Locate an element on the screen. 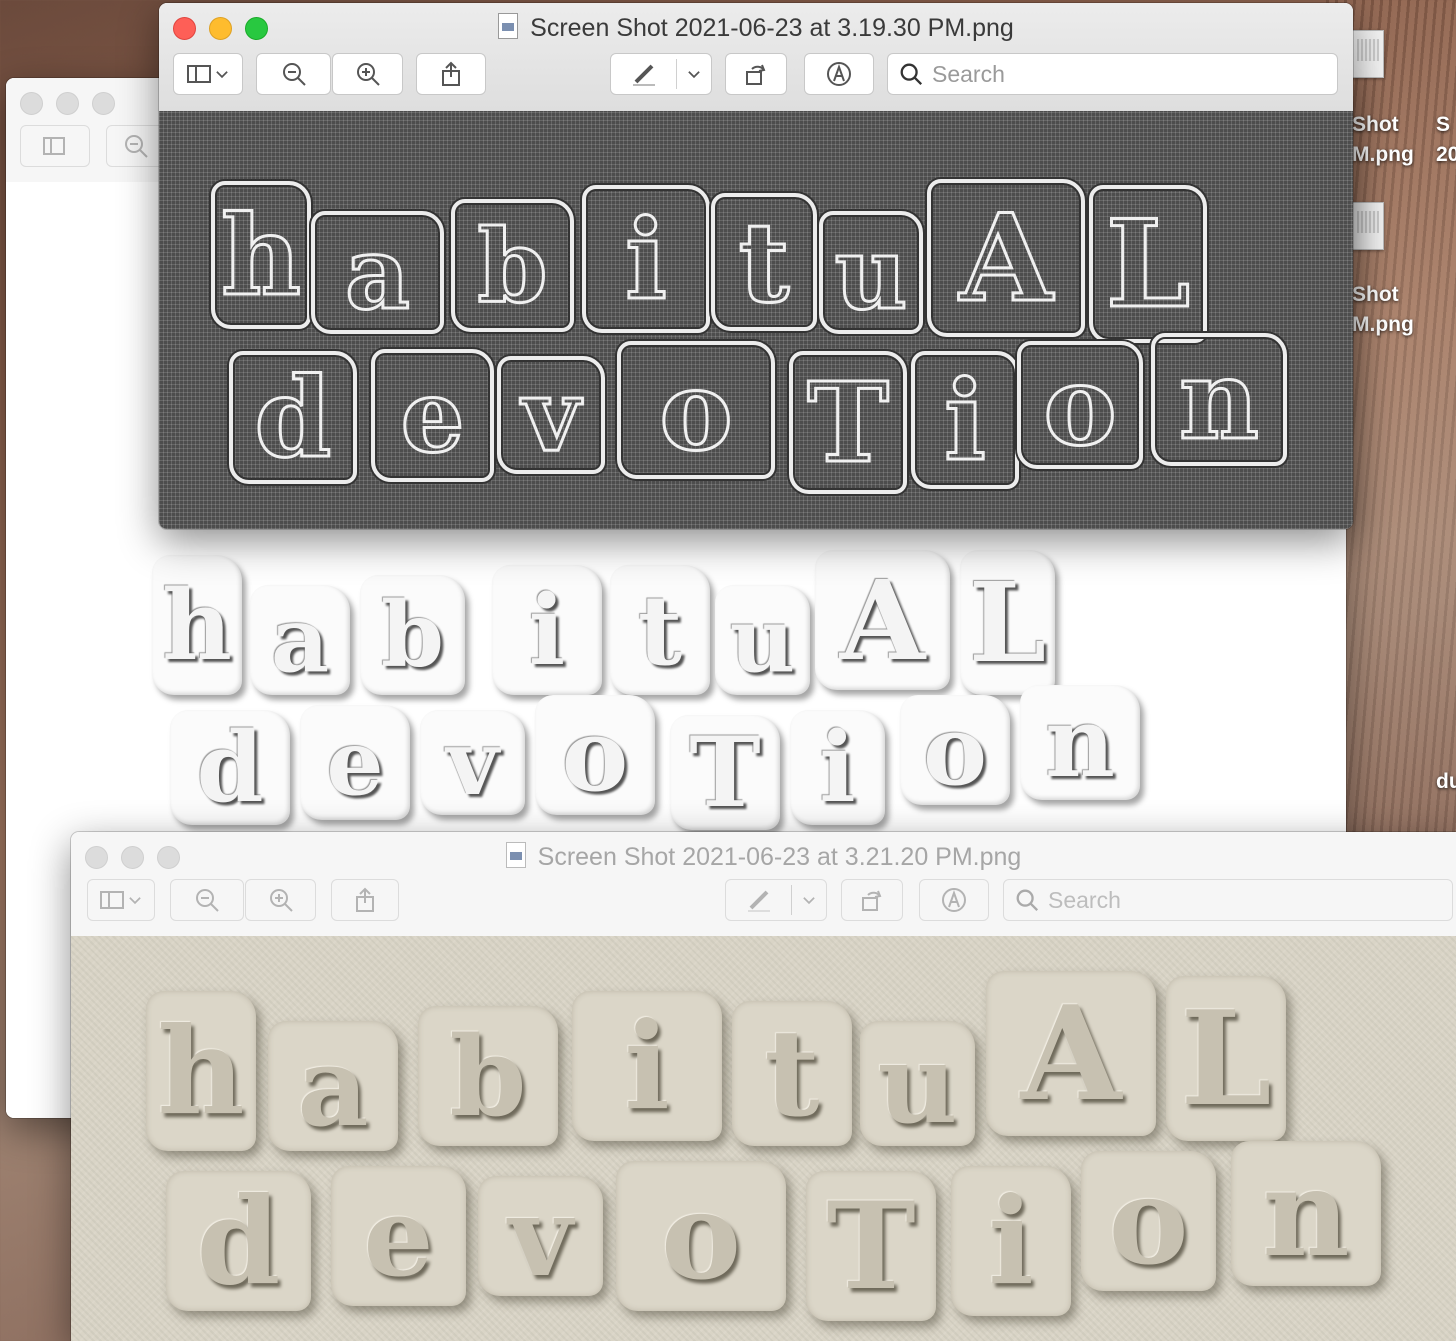  window-controls is located at coordinates (67, 103).